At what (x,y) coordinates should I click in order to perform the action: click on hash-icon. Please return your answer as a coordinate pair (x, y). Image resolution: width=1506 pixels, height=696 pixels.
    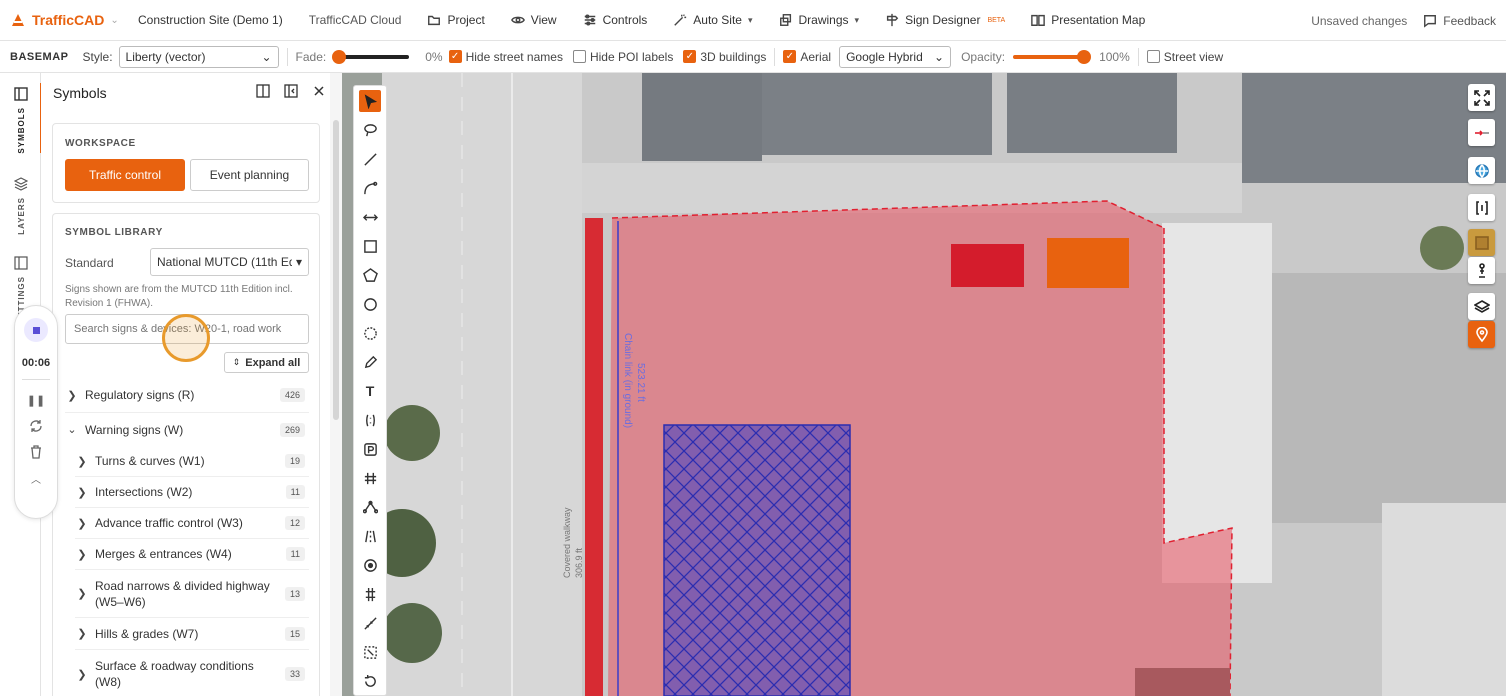
    Looking at the image, I should click on (370, 478).